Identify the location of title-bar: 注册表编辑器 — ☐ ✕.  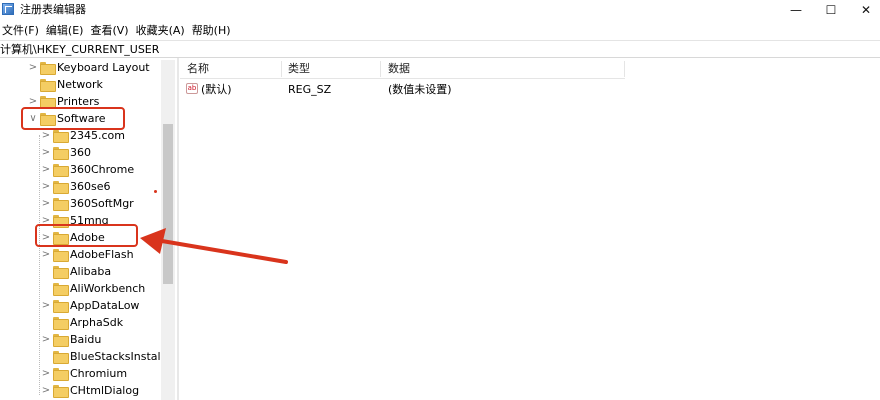
(440, 10).